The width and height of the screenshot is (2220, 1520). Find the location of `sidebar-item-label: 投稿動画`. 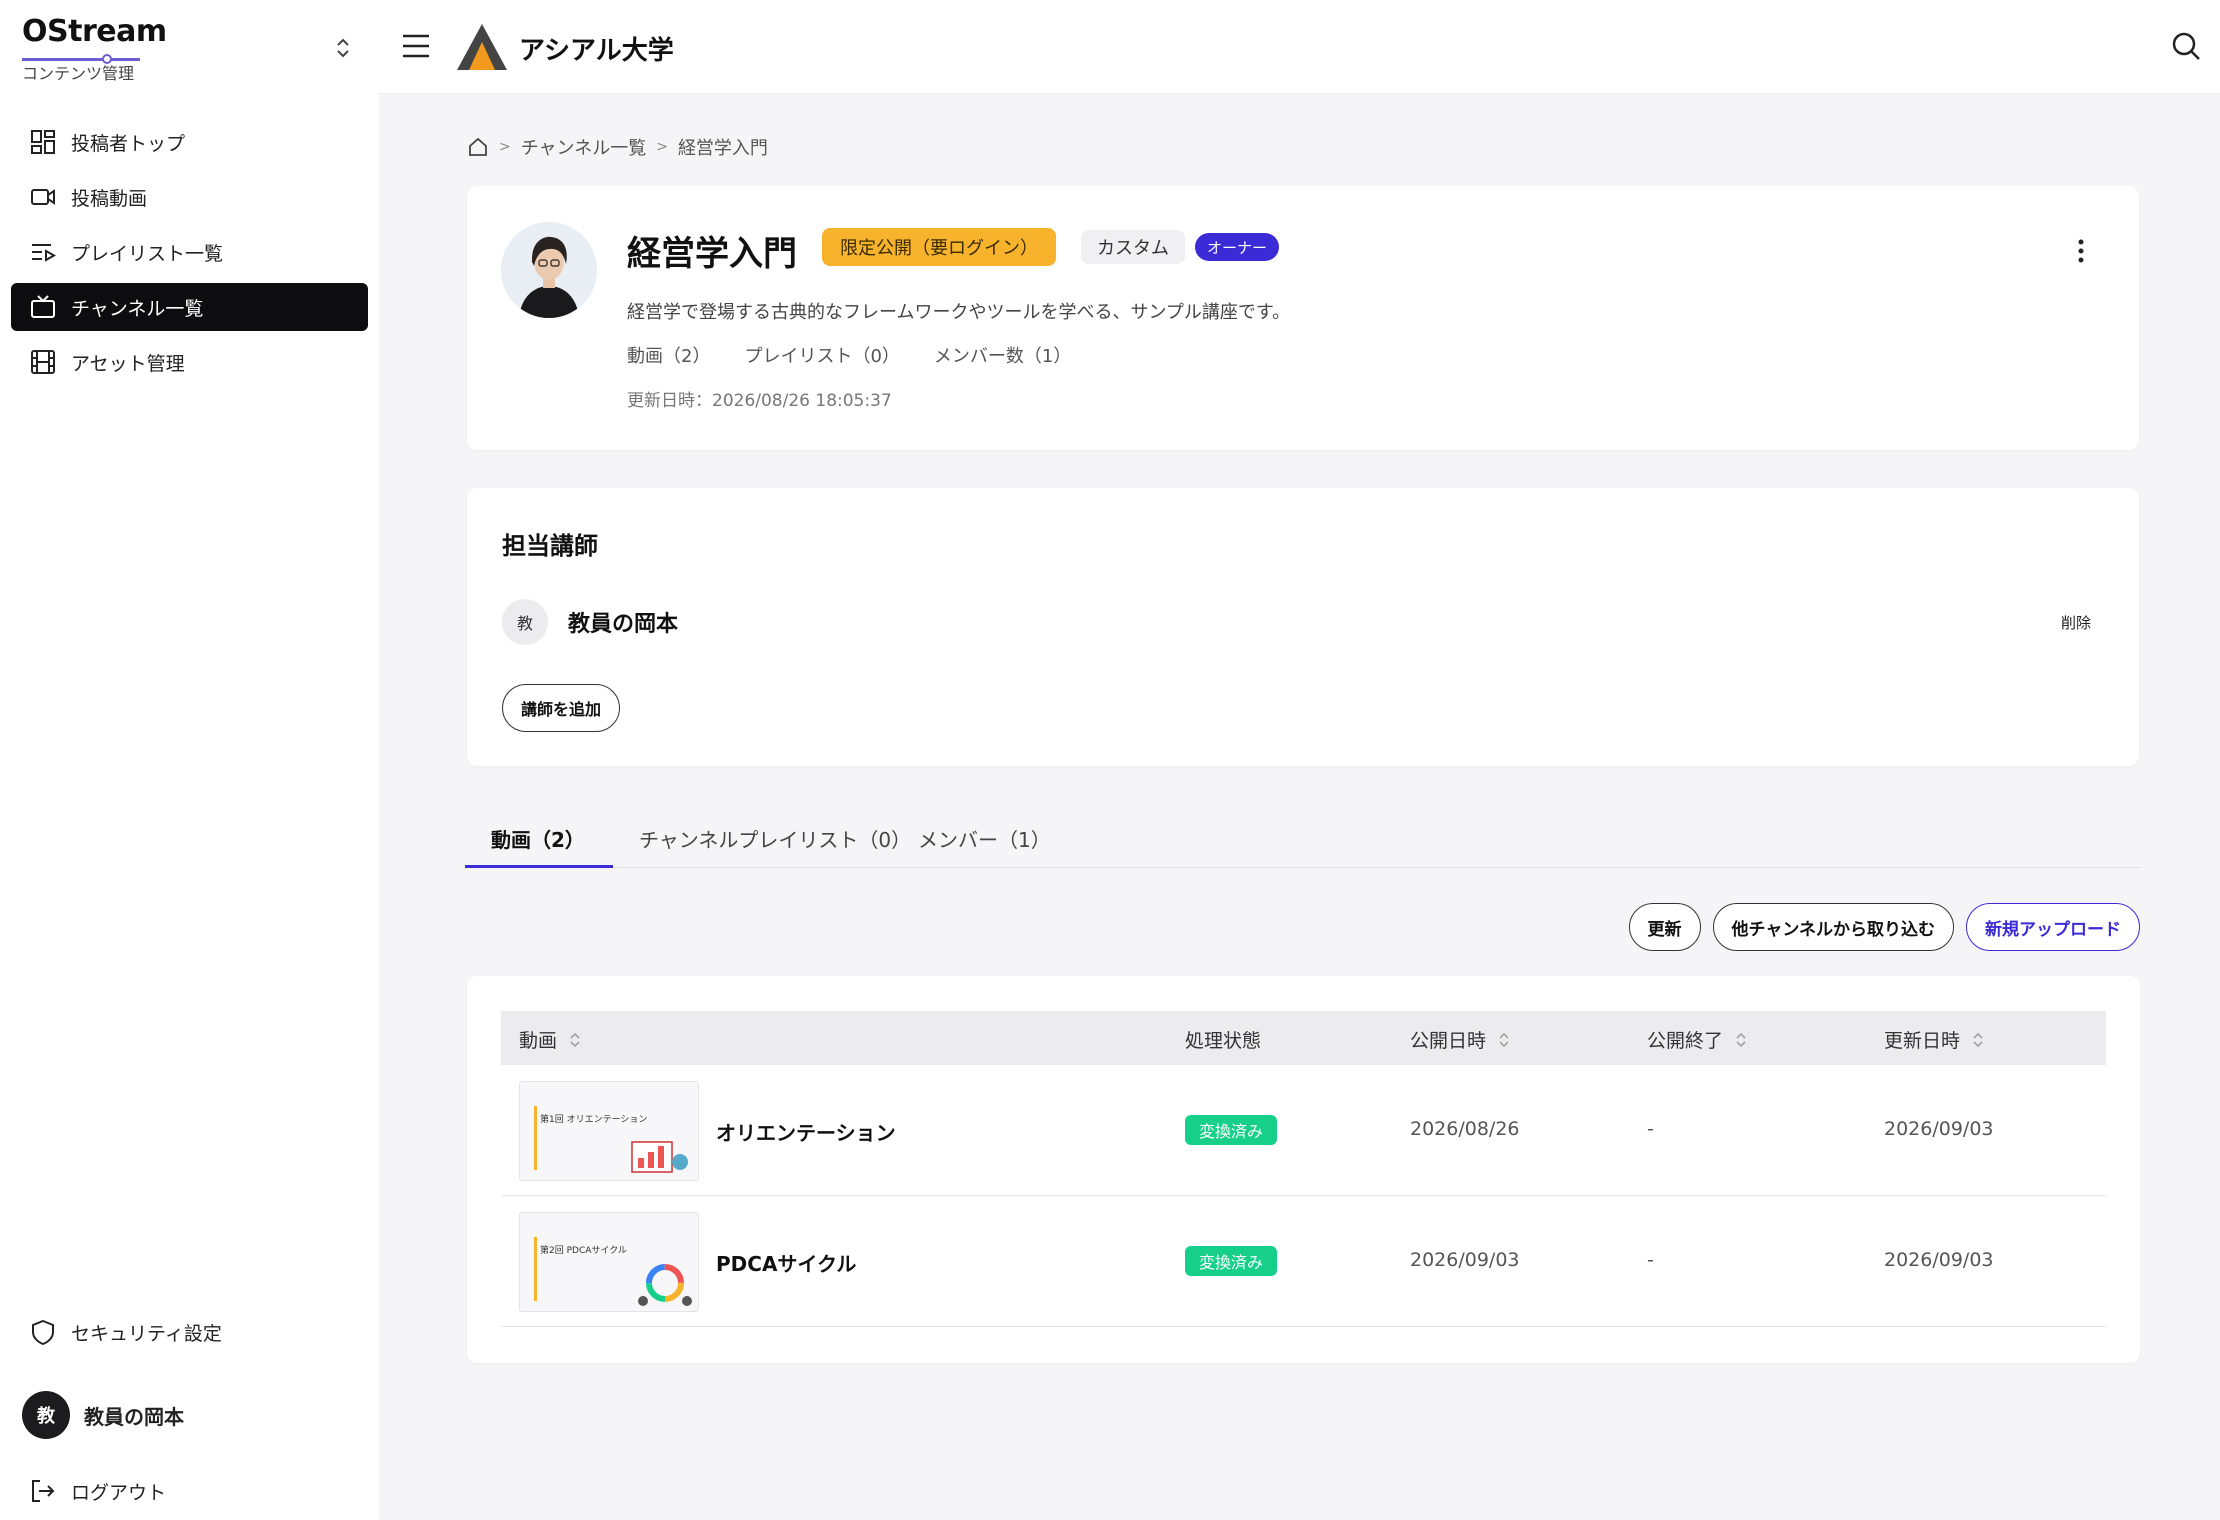

sidebar-item-label: 投稿動画 is located at coordinates (109, 198).